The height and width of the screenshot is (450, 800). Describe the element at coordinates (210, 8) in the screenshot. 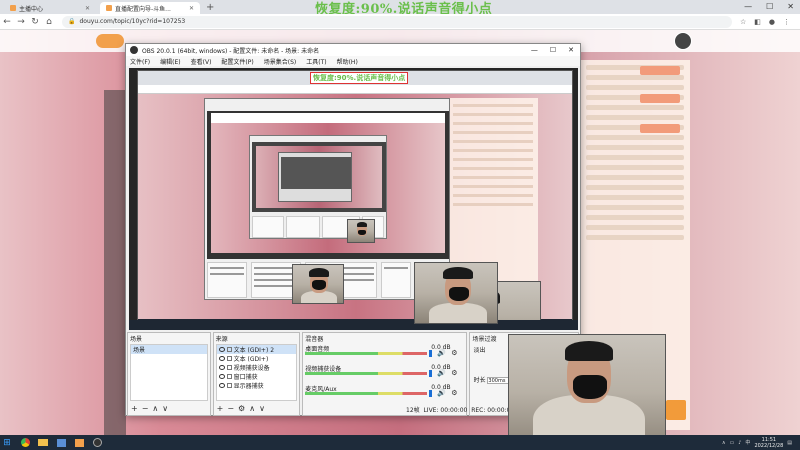

I see `new-tab-button: +` at that location.